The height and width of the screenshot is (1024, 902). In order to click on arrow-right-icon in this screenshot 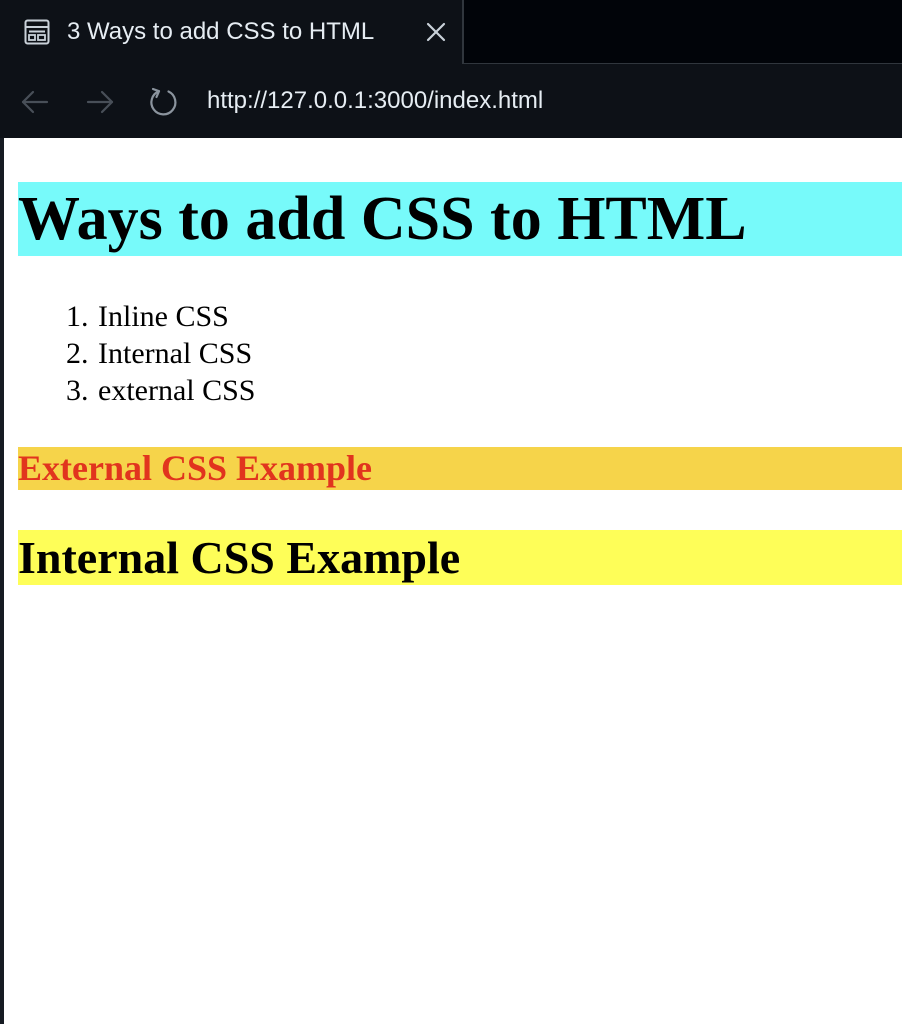, I will do `click(100, 102)`.